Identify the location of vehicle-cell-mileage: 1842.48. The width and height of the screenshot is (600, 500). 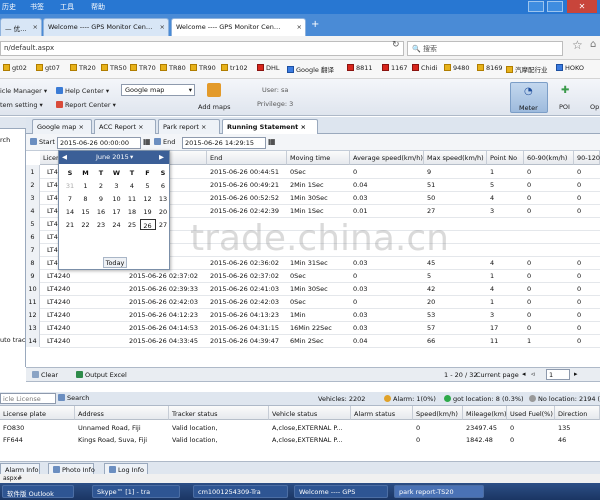
(479, 440).